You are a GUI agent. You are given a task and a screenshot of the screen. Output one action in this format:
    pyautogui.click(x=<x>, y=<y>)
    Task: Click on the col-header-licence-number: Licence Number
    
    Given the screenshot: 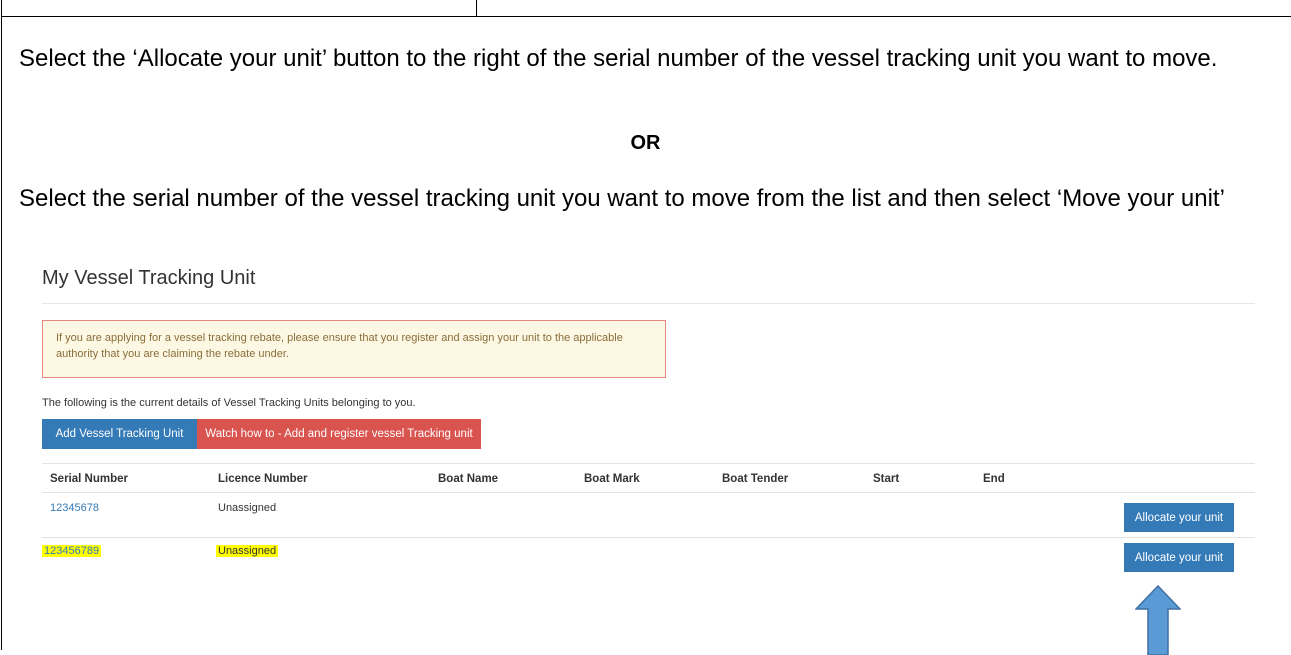 What is the action you would take?
    pyautogui.click(x=263, y=479)
    